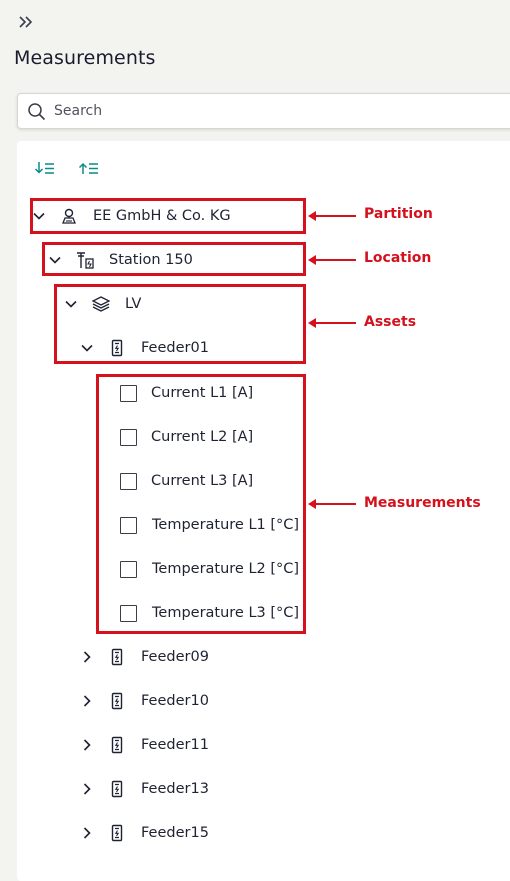 The height and width of the screenshot is (881, 510). I want to click on tree-node-feeder: Feeder09, so click(144, 657).